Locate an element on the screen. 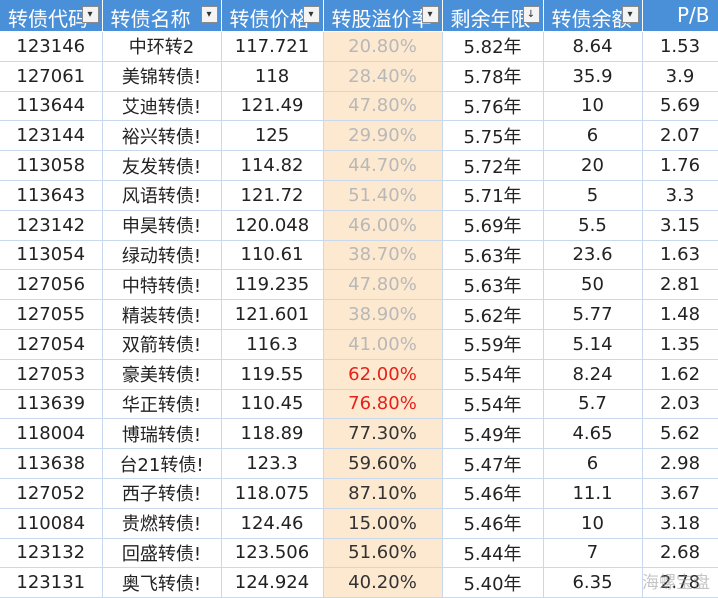 This screenshot has width=718, height=598. cell-balance: 4.65 is located at coordinates (593, 434).